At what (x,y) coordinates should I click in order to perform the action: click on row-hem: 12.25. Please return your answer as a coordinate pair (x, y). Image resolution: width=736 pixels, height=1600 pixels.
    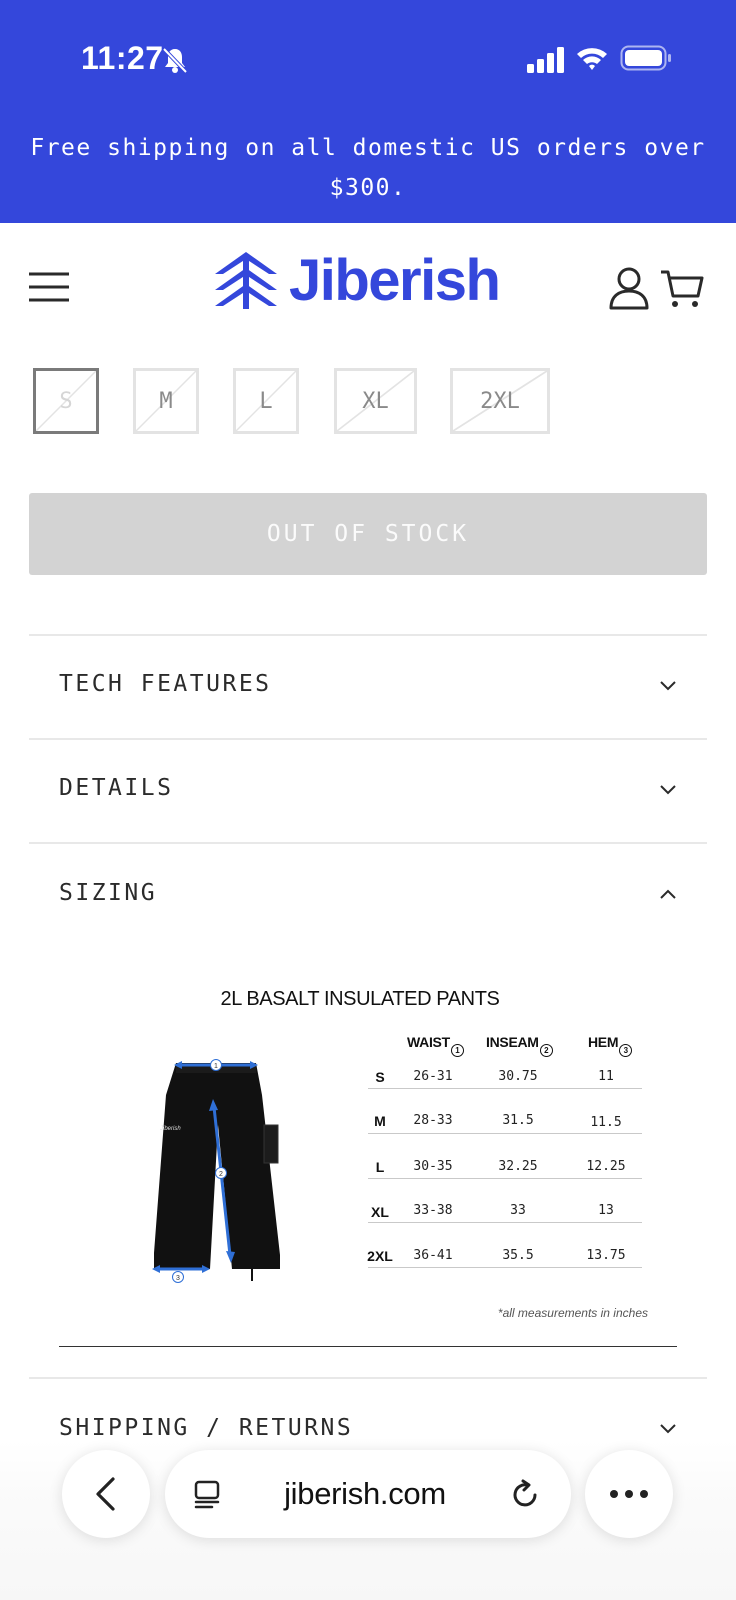
    Looking at the image, I should click on (606, 1166).